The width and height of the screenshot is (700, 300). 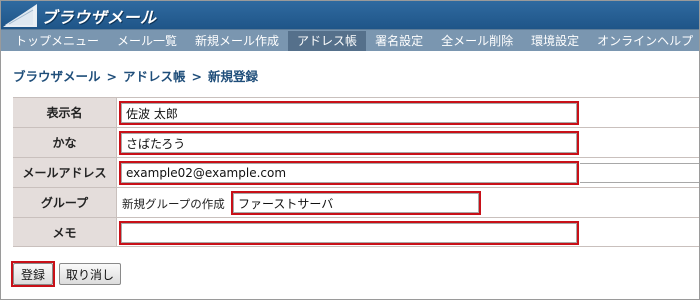 What do you see at coordinates (154, 76) in the screenshot?
I see `breadcrumb-item-address-book: アドレス帳` at bounding box center [154, 76].